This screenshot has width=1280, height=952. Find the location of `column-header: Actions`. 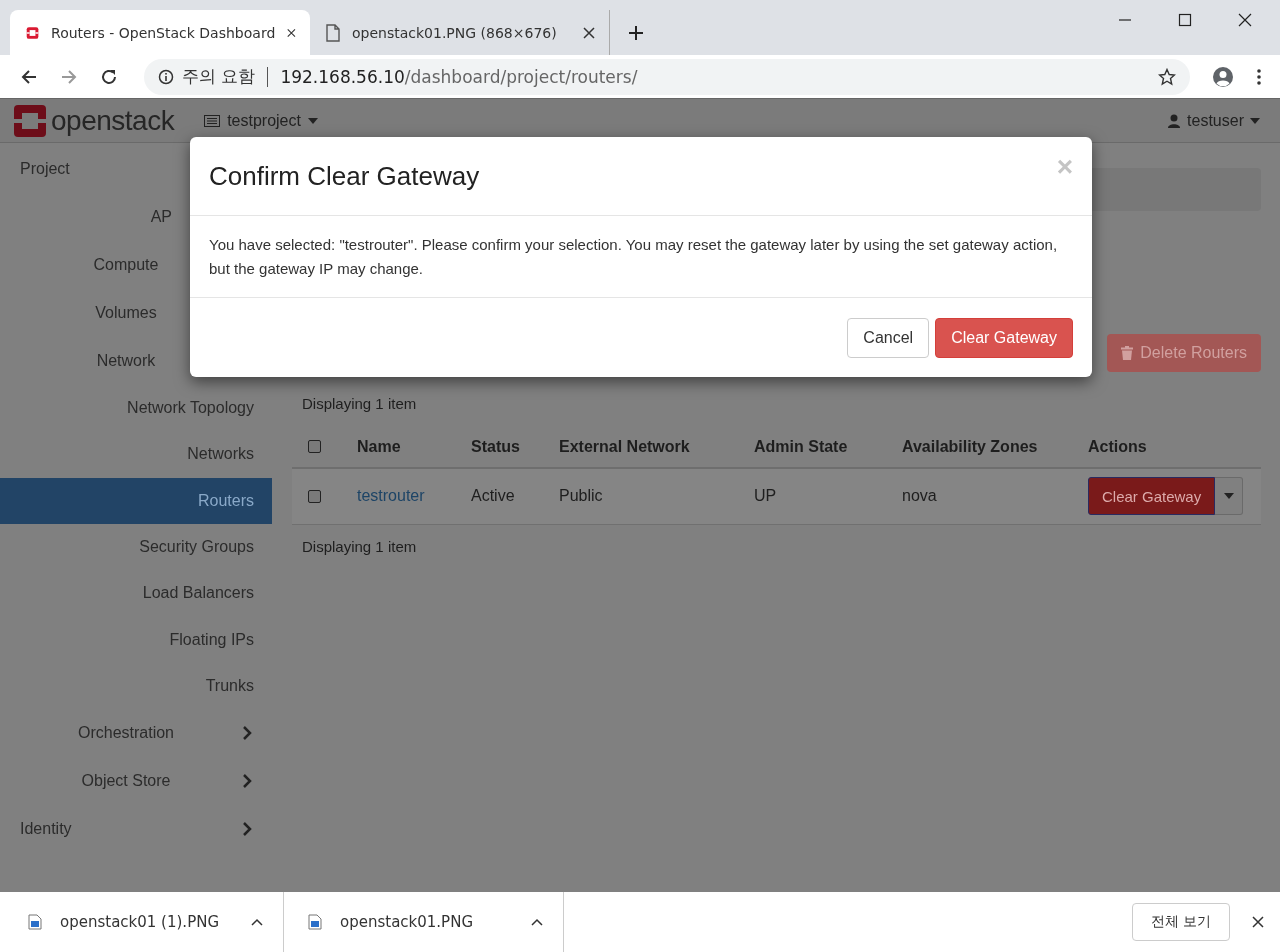

column-header: Actions is located at coordinates (1170, 447).